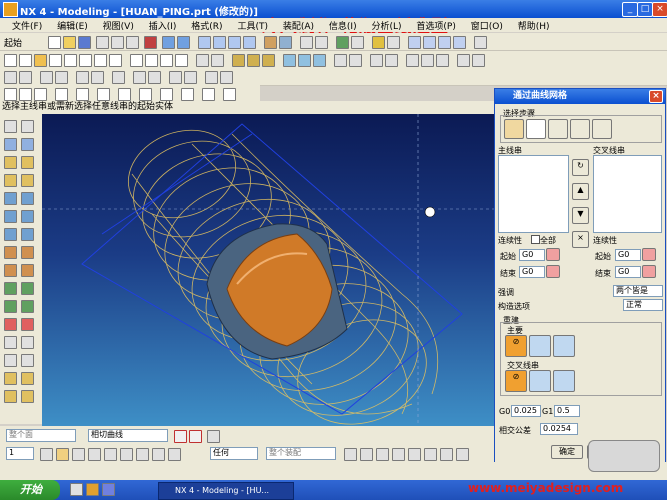 This screenshot has height=500, width=667. Describe the element at coordinates (627, 194) in the screenshot. I see `cross-curves-list` at that location.